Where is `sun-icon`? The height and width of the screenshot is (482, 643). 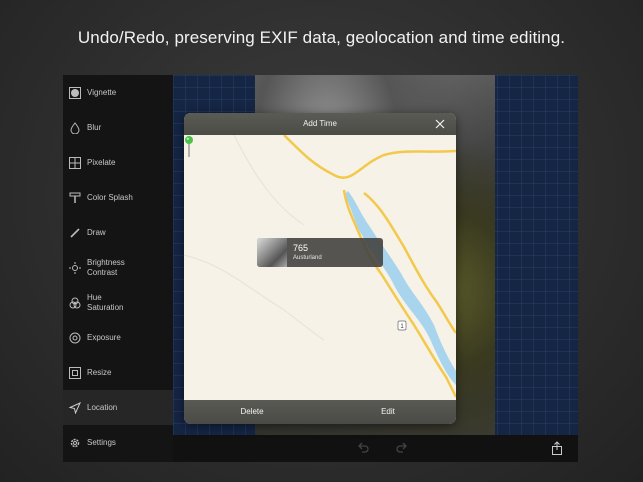
sun-icon is located at coordinates (75, 267).